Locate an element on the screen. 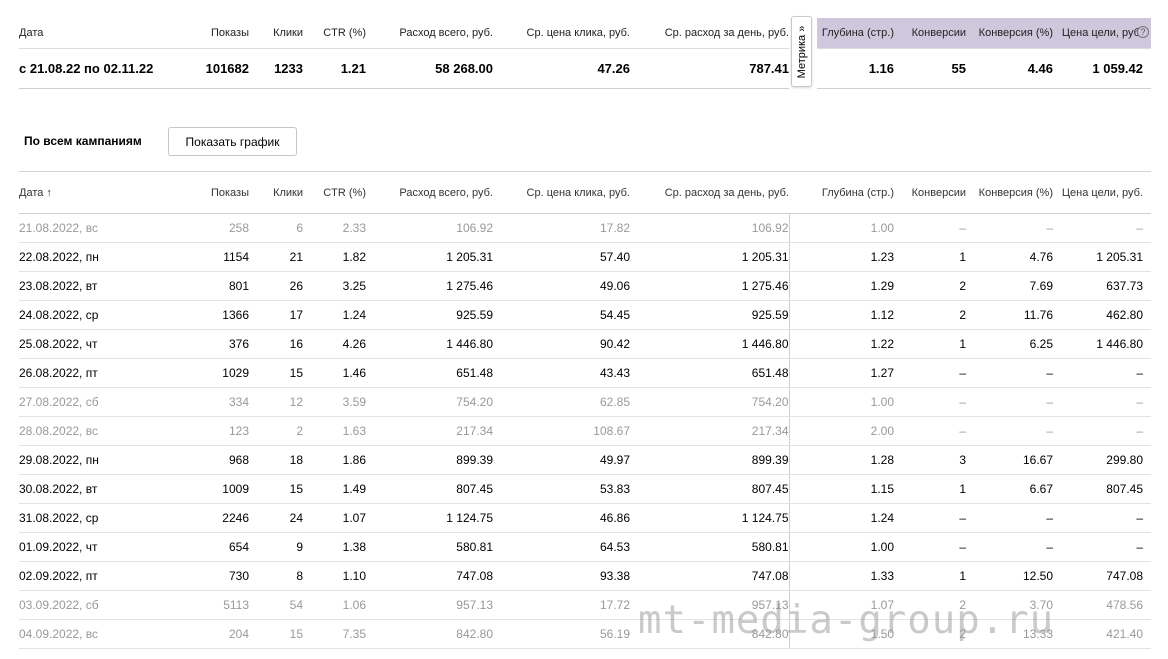  cell-ctr: 1.82 is located at coordinates (334, 257).